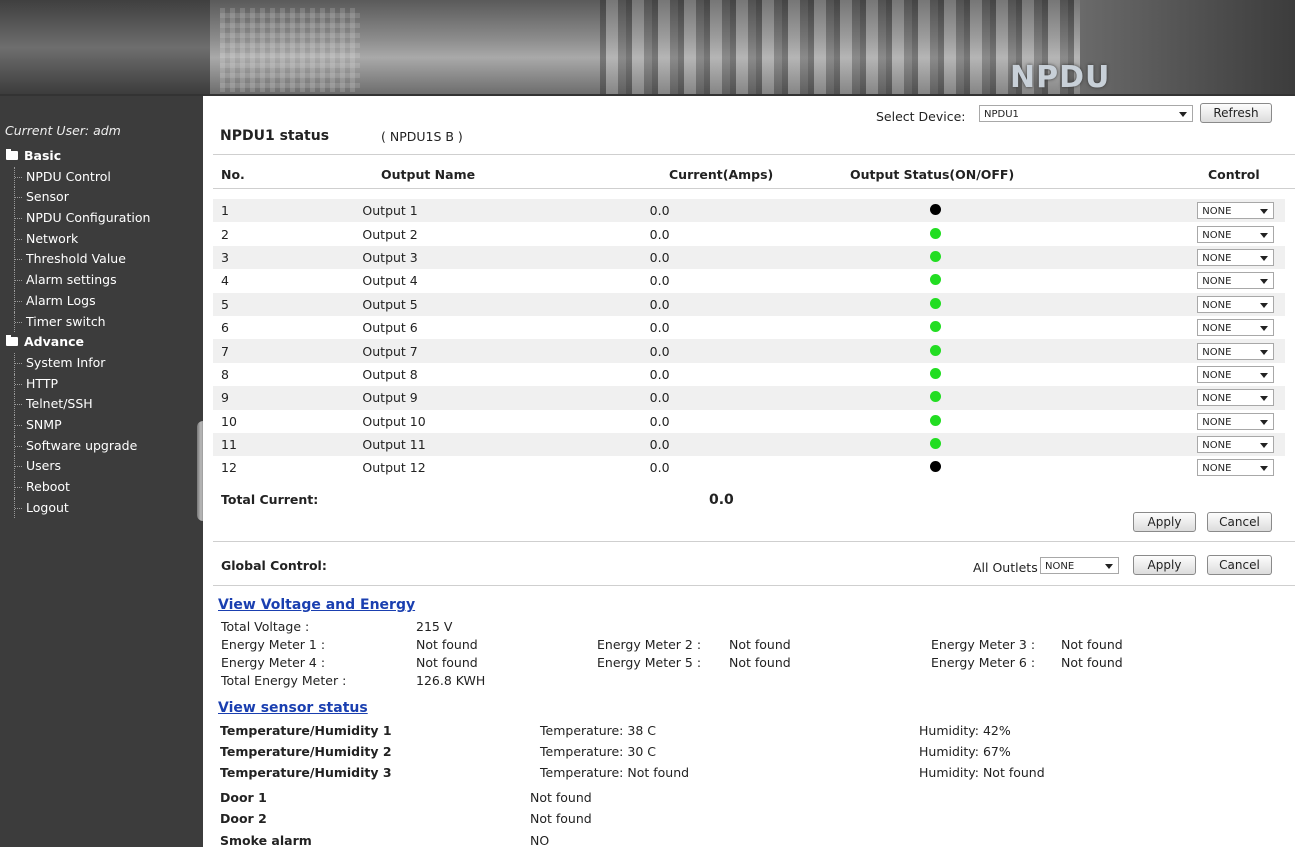  Describe the element at coordinates (101, 301) in the screenshot. I see `sidebar-item-alarm-logs: Alarm Logs` at that location.